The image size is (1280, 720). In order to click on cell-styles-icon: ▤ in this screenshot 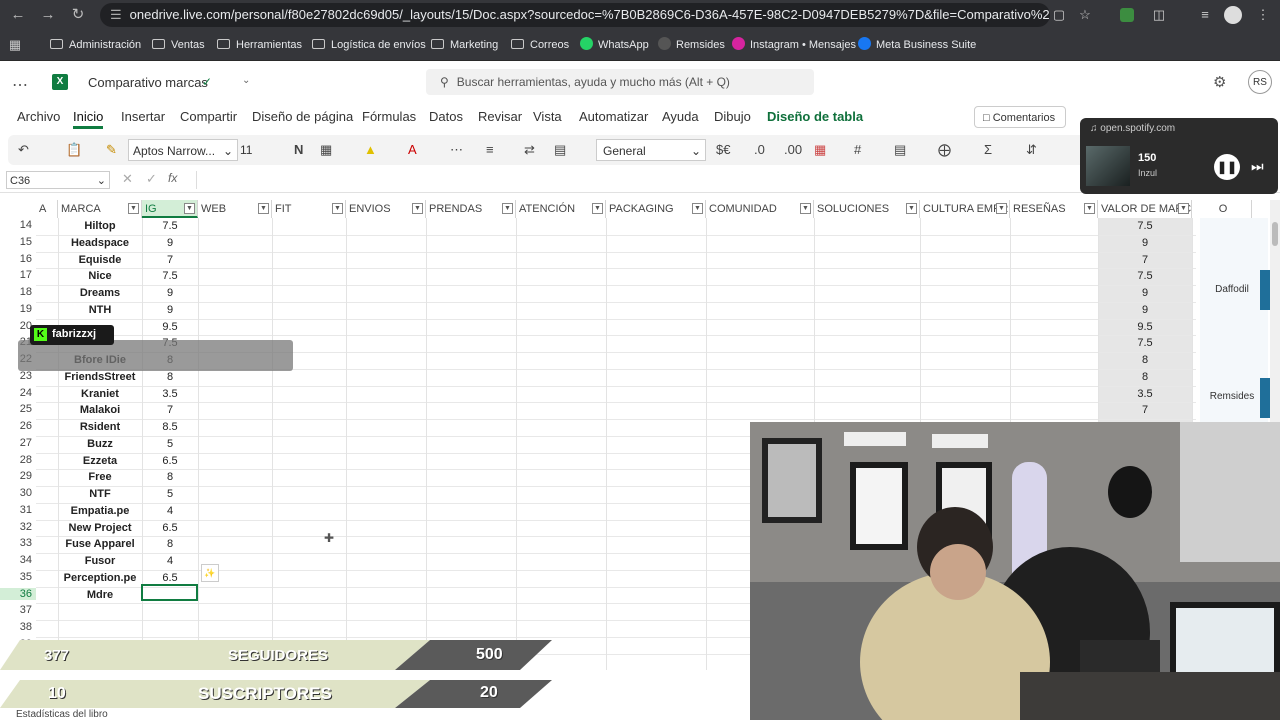, I will do `click(900, 150)`.